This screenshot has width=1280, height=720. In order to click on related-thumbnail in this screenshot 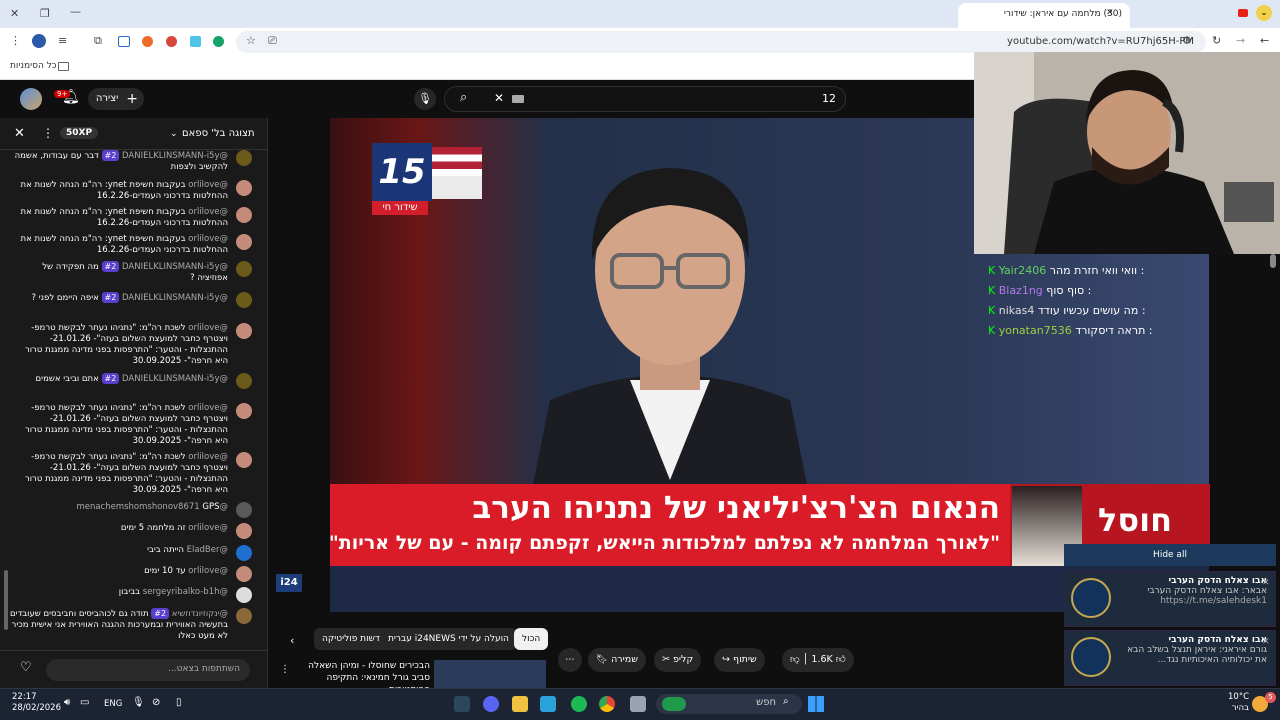, I will do `click(490, 674)`.